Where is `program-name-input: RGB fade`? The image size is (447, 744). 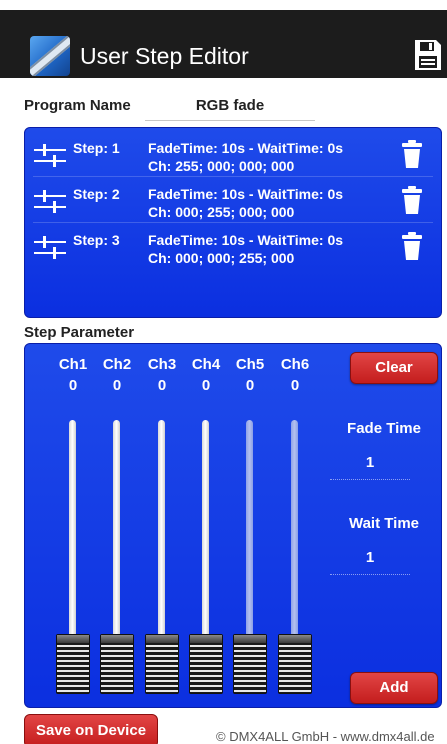
program-name-input: RGB fade is located at coordinates (230, 107).